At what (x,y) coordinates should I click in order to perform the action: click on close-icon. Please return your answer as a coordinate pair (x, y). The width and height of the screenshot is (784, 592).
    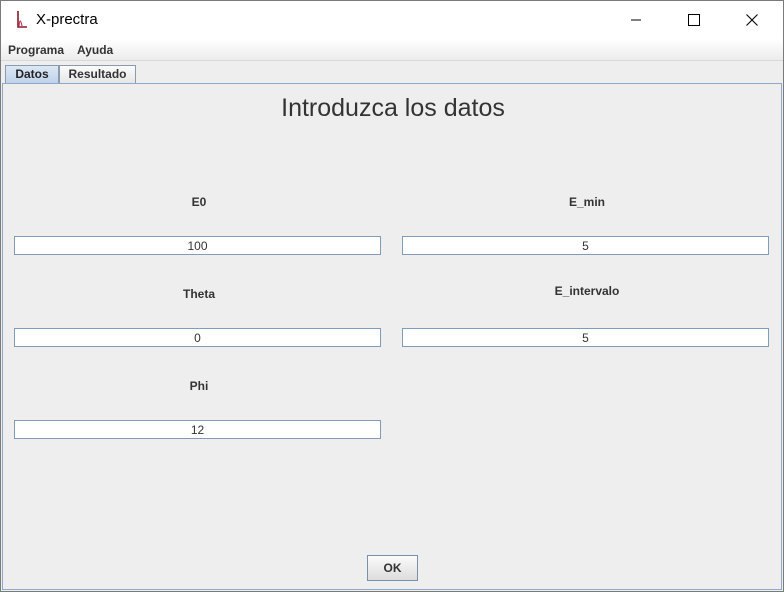
    Looking at the image, I should click on (752, 20).